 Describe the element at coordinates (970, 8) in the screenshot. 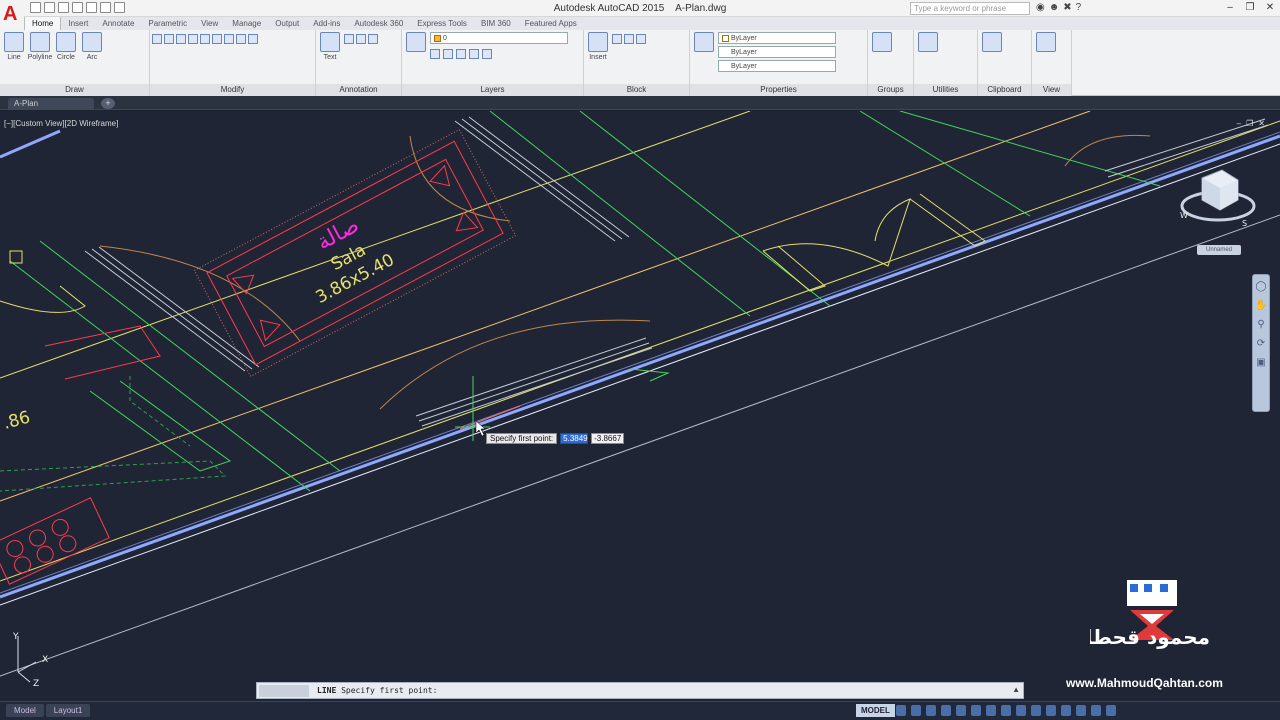

I see `search-input: Type a keyword or phrase` at that location.